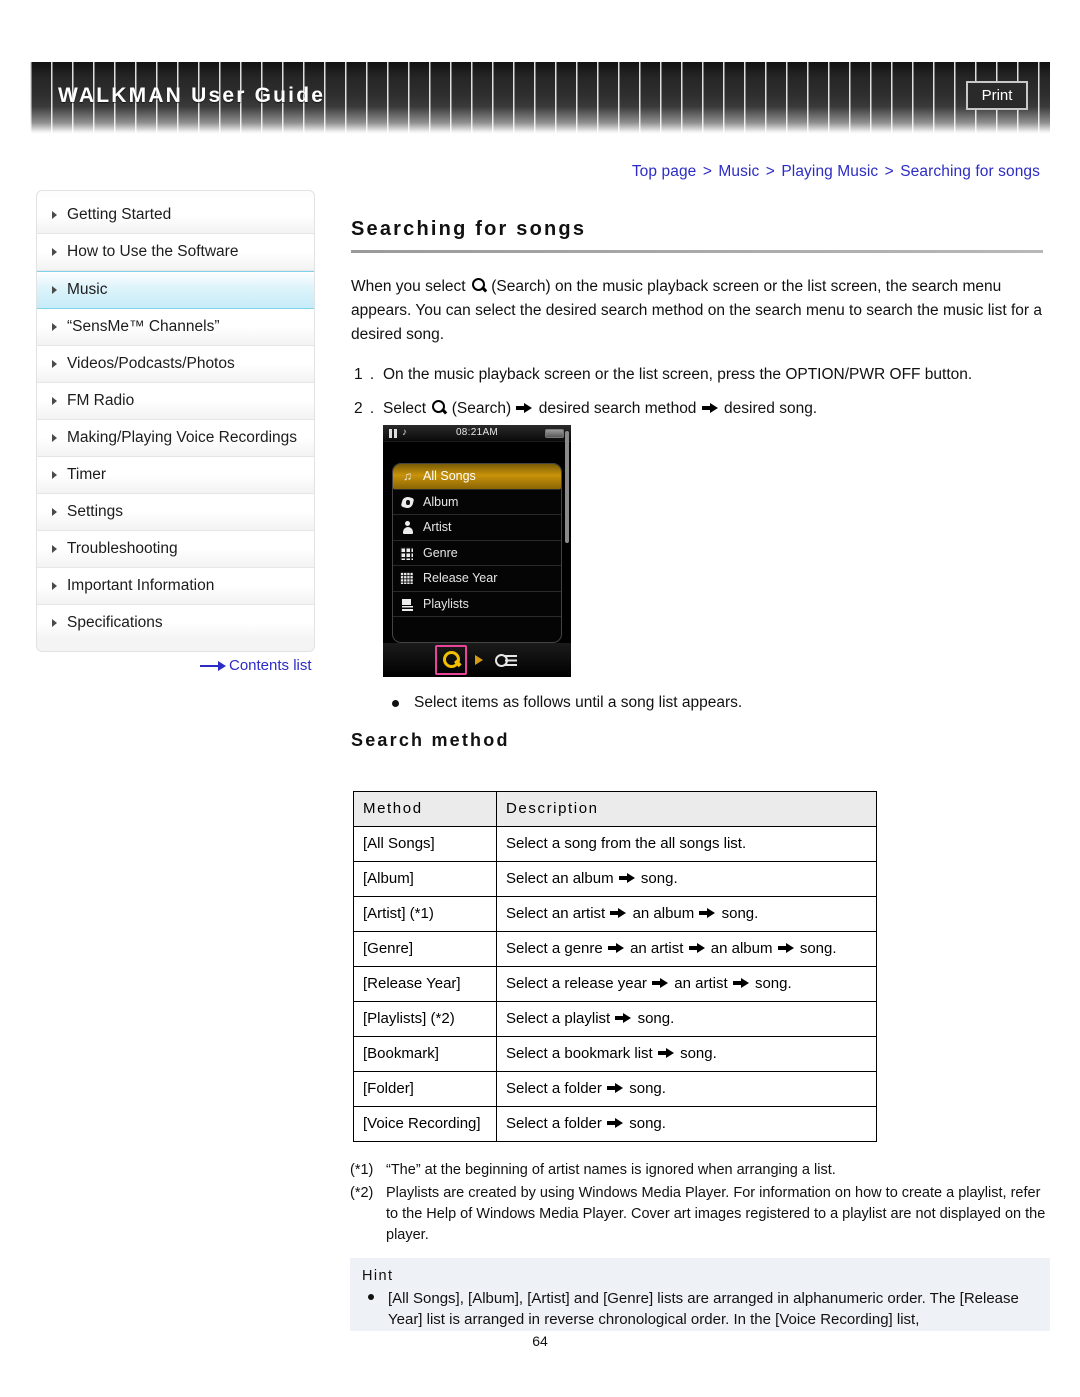 This screenshot has height=1397, width=1080. What do you see at coordinates (407, 604) in the screenshot?
I see `playlist-icon` at bounding box center [407, 604].